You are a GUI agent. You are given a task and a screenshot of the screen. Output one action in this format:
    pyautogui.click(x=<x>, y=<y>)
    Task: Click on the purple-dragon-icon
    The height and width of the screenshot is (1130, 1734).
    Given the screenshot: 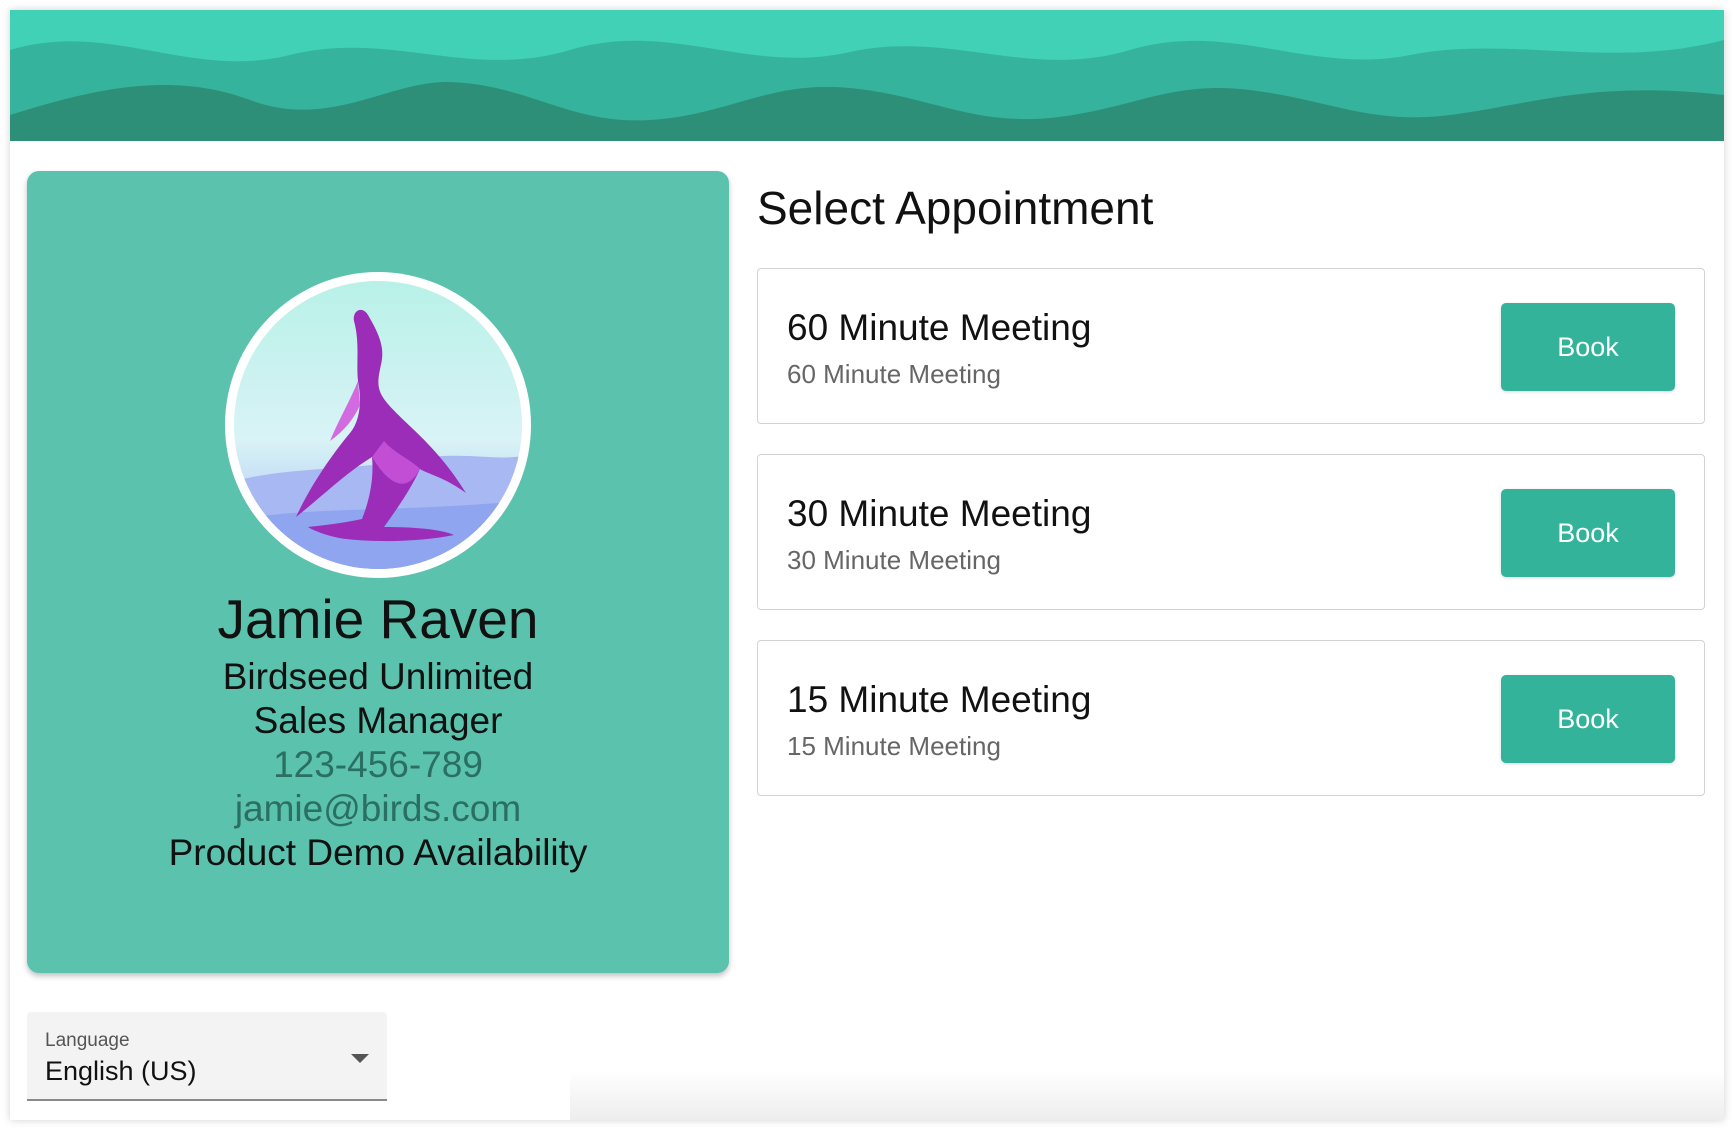 What is the action you would take?
    pyautogui.click(x=378, y=425)
    